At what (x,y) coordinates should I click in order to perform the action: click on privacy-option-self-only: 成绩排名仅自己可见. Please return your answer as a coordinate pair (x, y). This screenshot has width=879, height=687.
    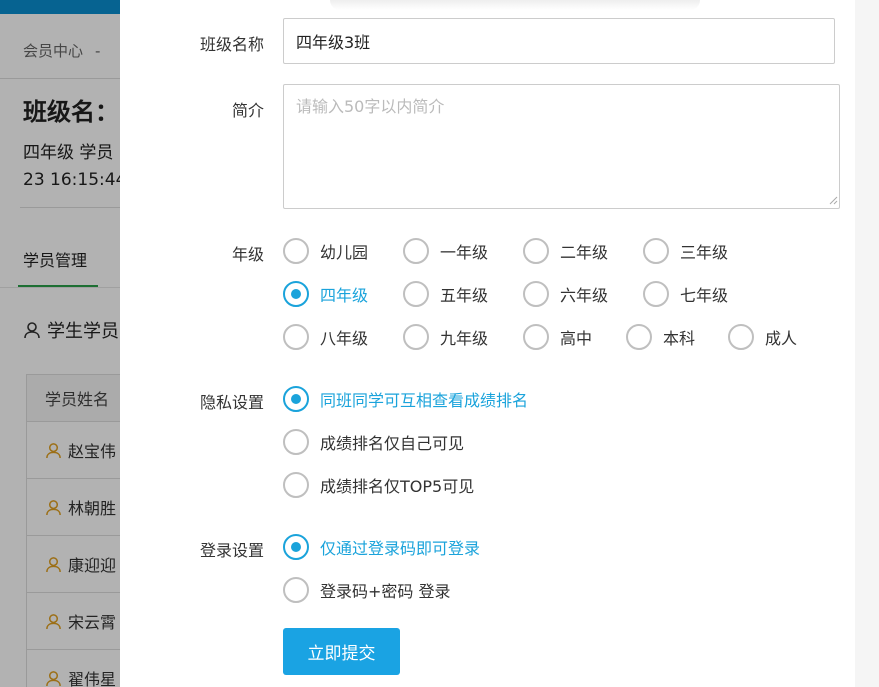
    Looking at the image, I should click on (373, 442).